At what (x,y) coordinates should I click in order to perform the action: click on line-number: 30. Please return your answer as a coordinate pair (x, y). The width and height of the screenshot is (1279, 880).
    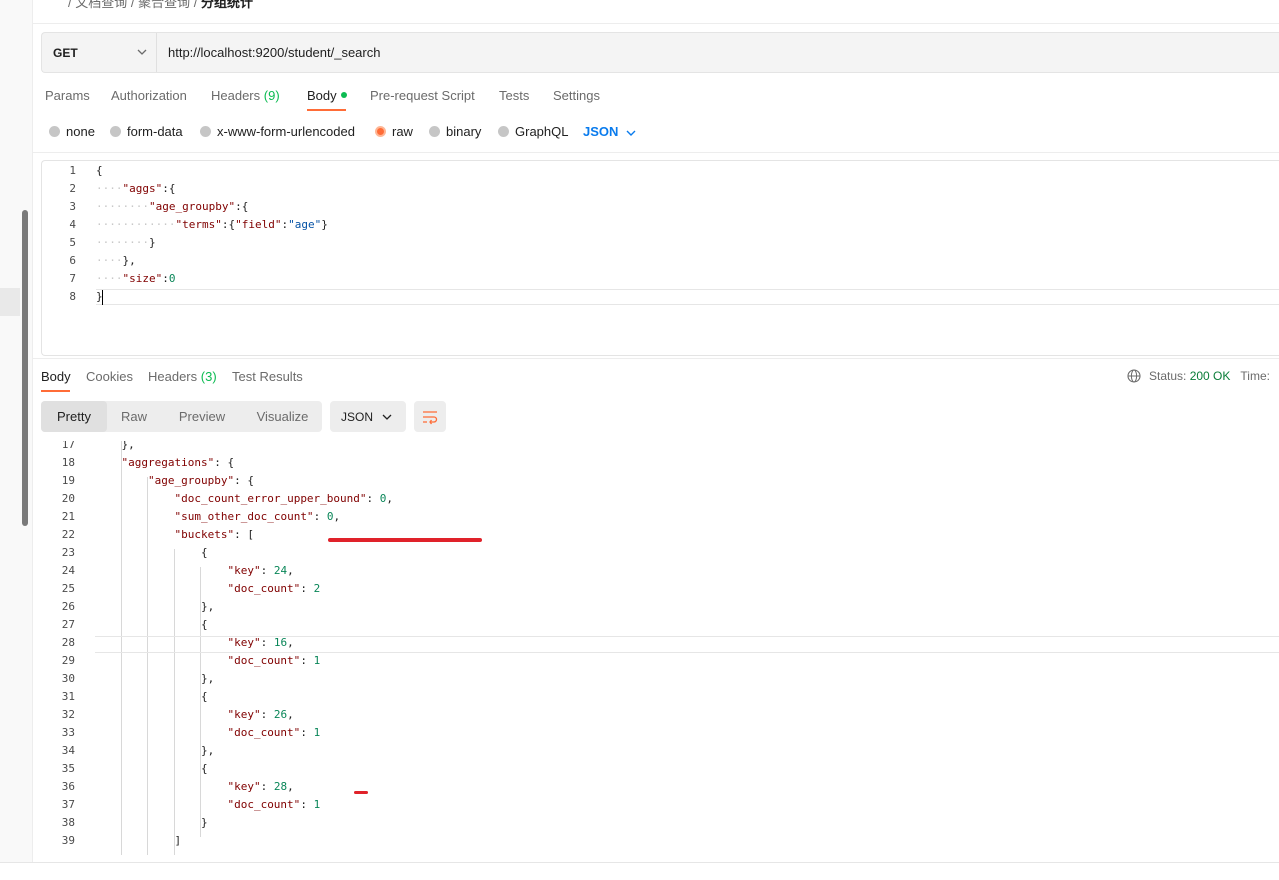
    Looking at the image, I should click on (68, 678).